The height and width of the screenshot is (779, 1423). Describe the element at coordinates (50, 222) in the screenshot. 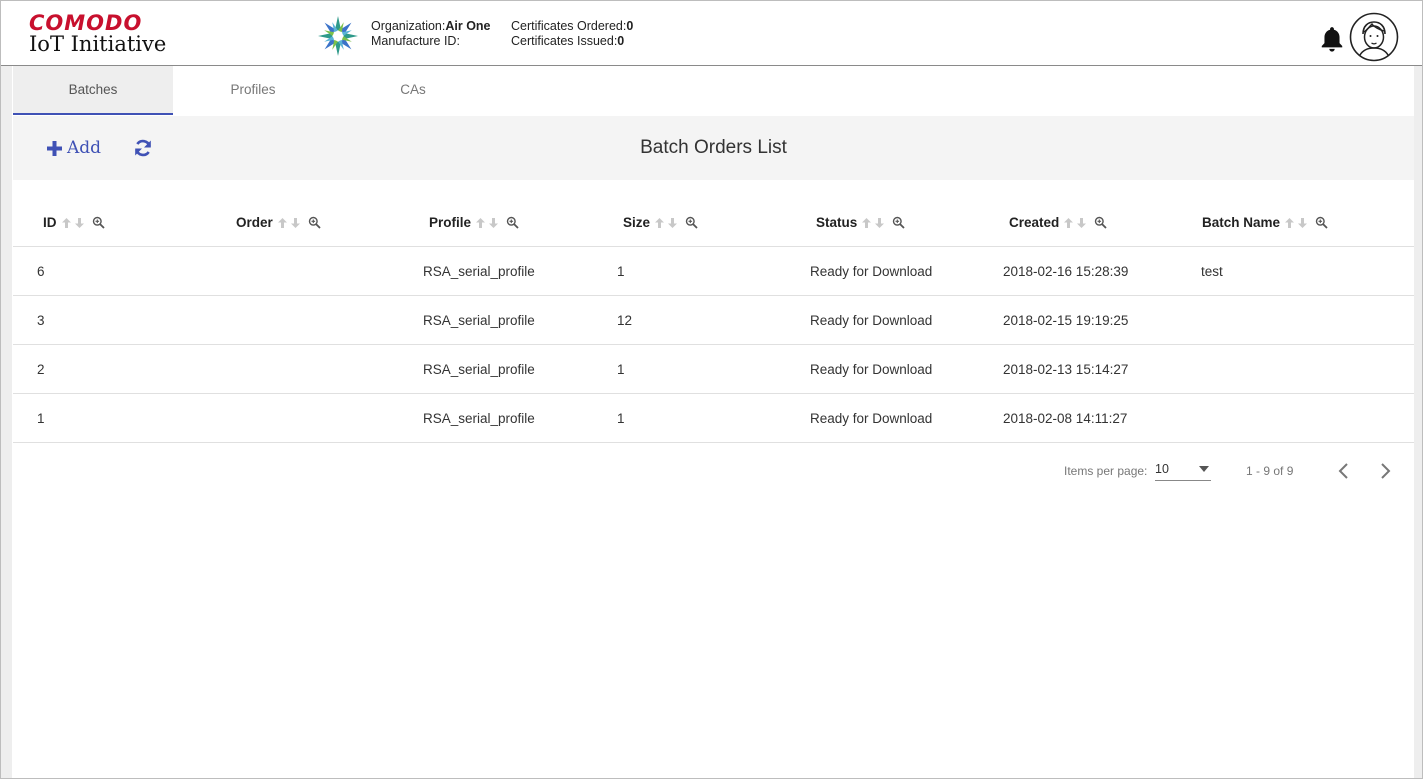

I see `column-label-id: ID` at that location.